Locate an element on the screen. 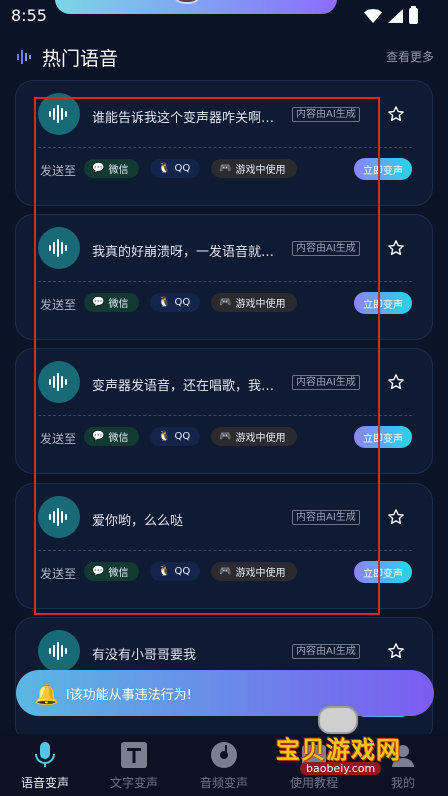  nav-label: 文字变声 is located at coordinates (133, 783).